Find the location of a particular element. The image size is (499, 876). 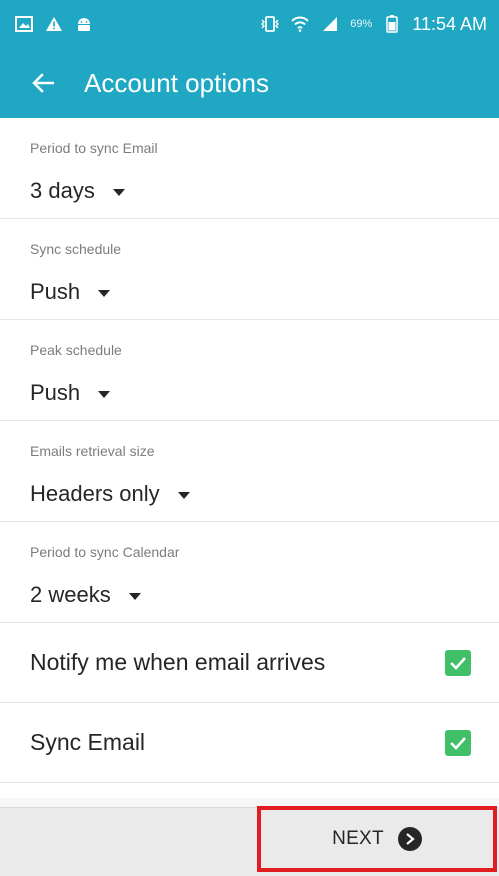

setting-label: Period to sync Calendar is located at coordinates (105, 552).